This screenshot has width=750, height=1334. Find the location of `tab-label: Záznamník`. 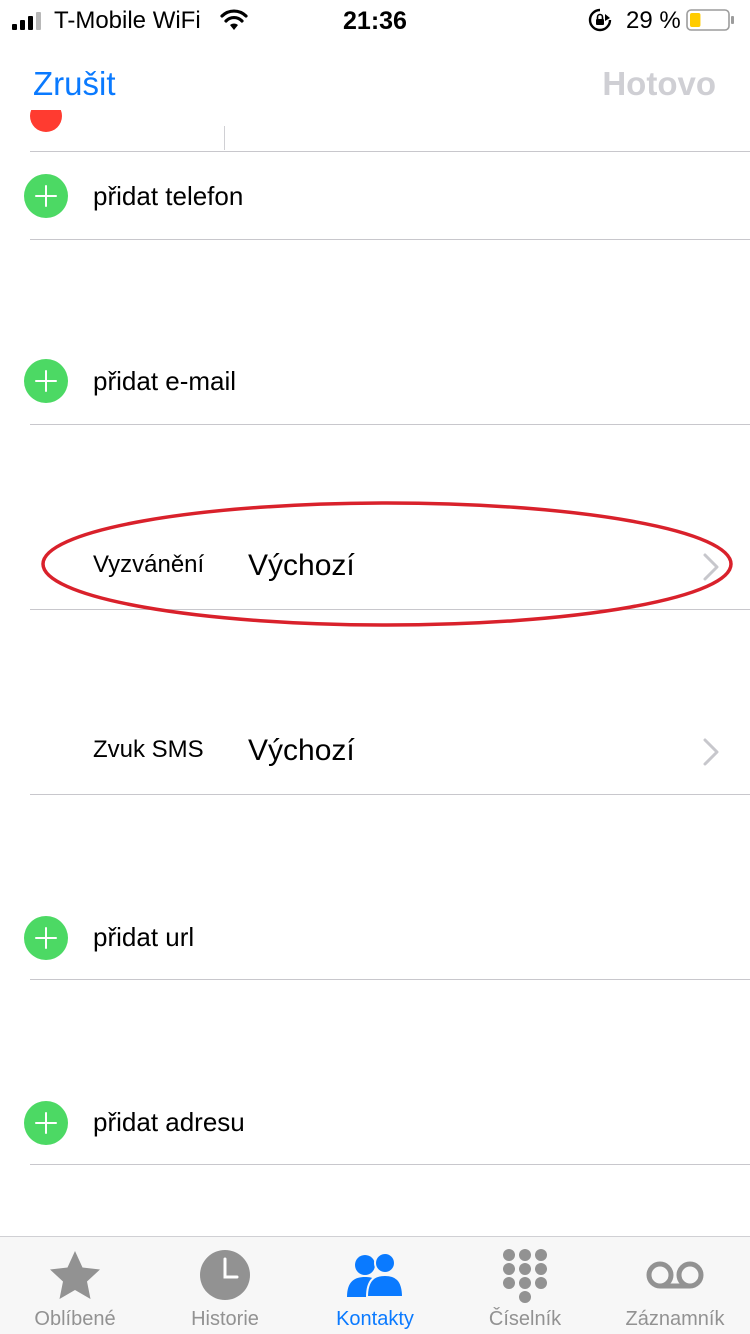

tab-label: Záznamník is located at coordinates (675, 1319).